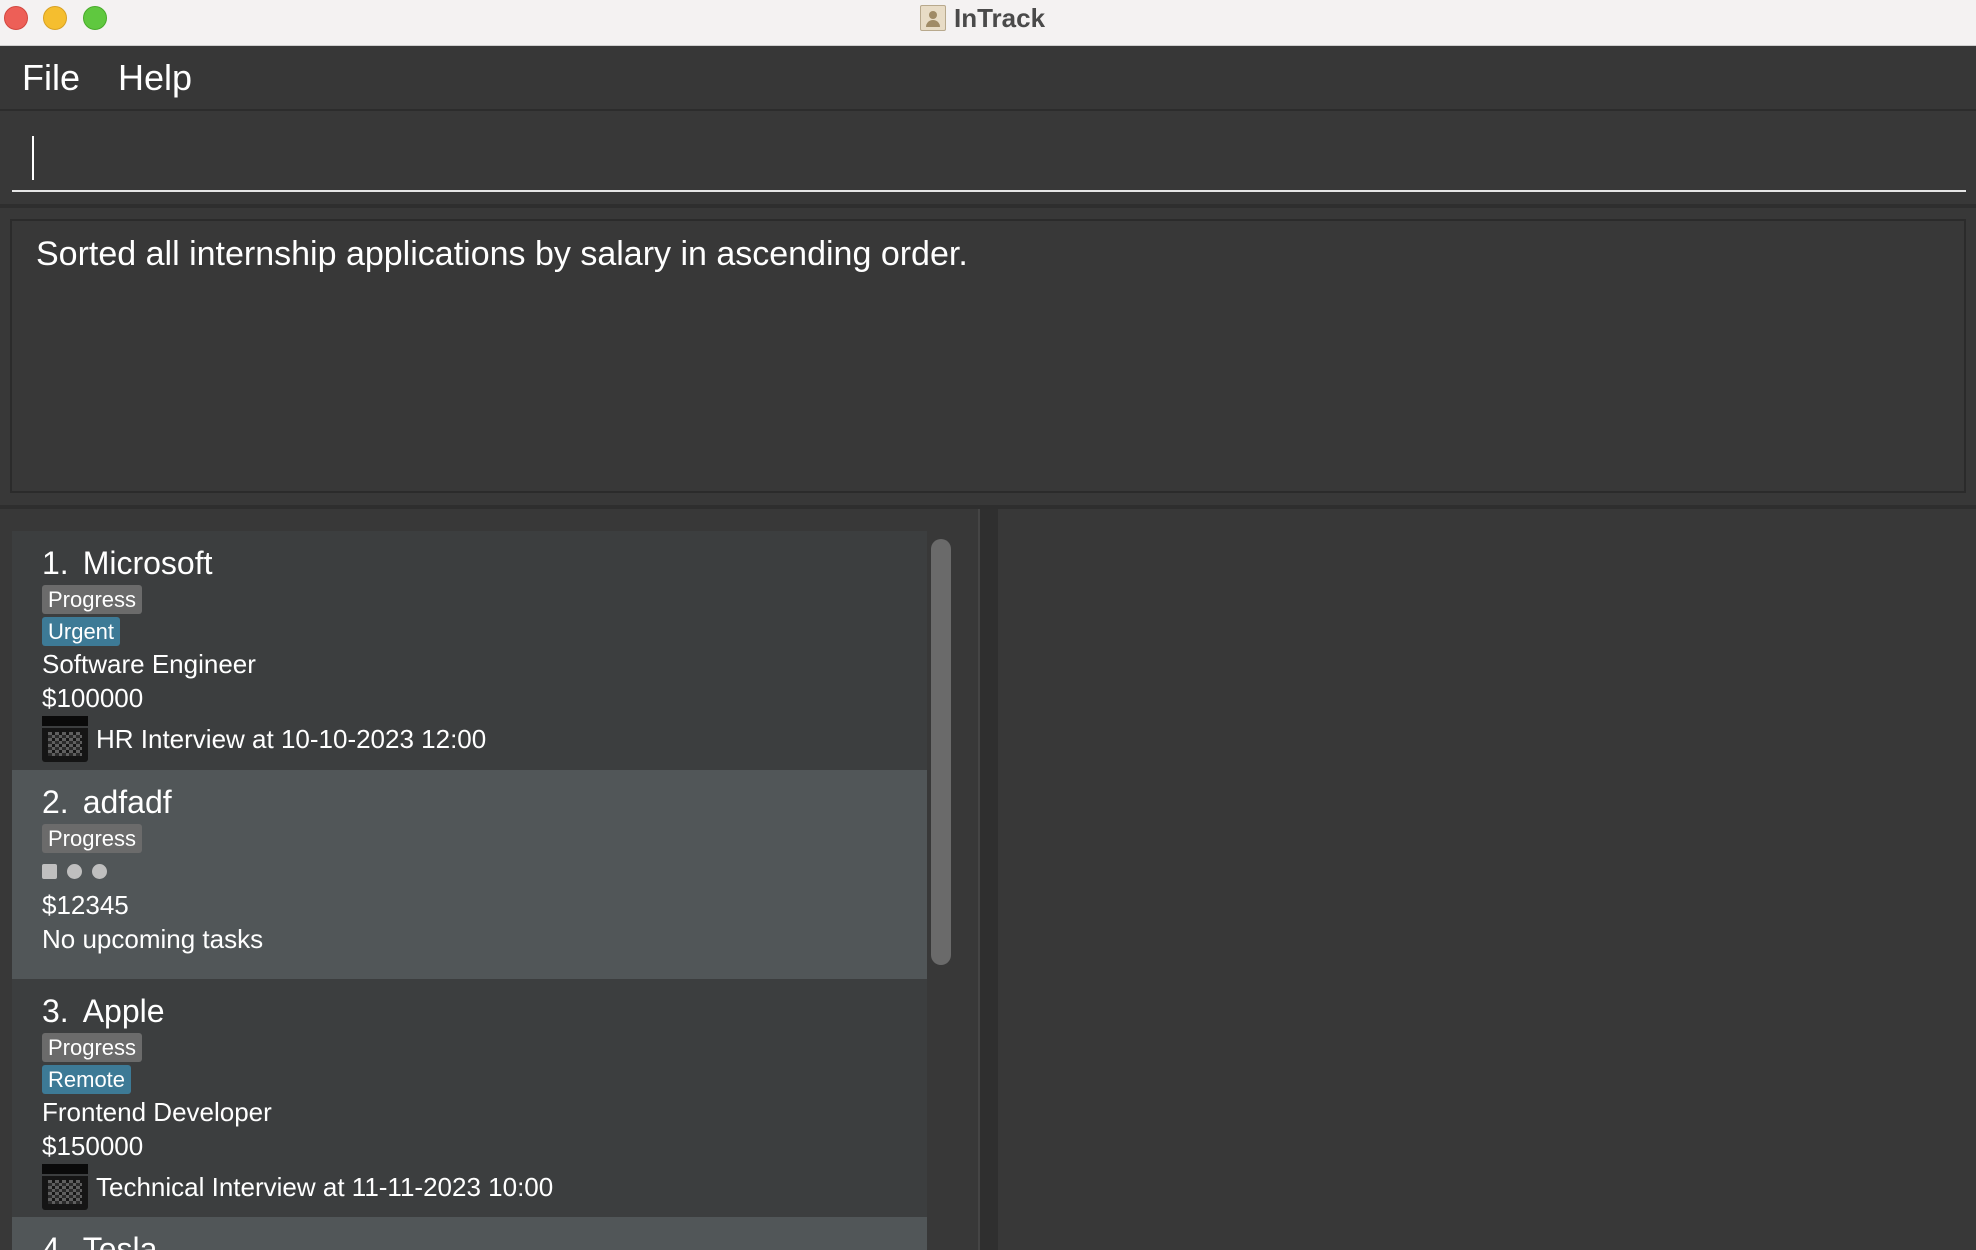 Image resolution: width=1976 pixels, height=1250 pixels. Describe the element at coordinates (95, 18) in the screenshot. I see `maximize-window-button` at that location.